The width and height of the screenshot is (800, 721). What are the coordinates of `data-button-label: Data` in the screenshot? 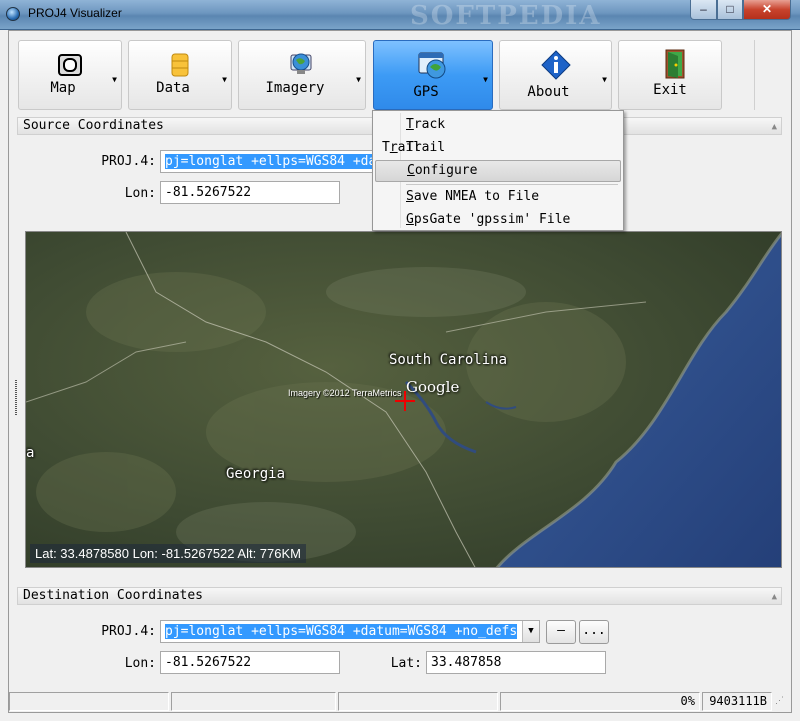 It's located at (173, 88).